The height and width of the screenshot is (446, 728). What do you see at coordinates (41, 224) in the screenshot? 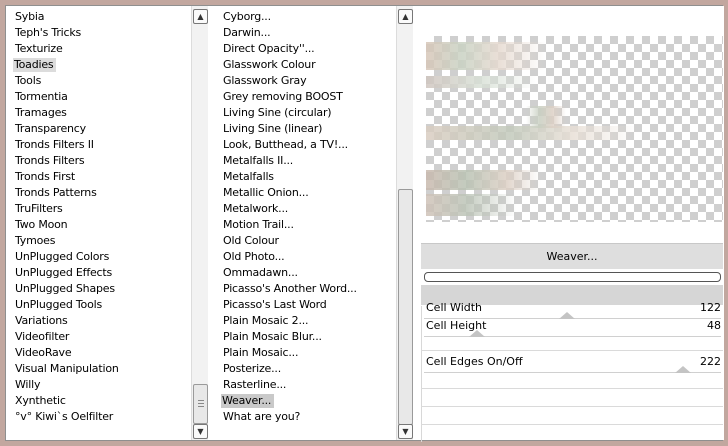
I see `category-list-item-label: Two Moon` at bounding box center [41, 224].